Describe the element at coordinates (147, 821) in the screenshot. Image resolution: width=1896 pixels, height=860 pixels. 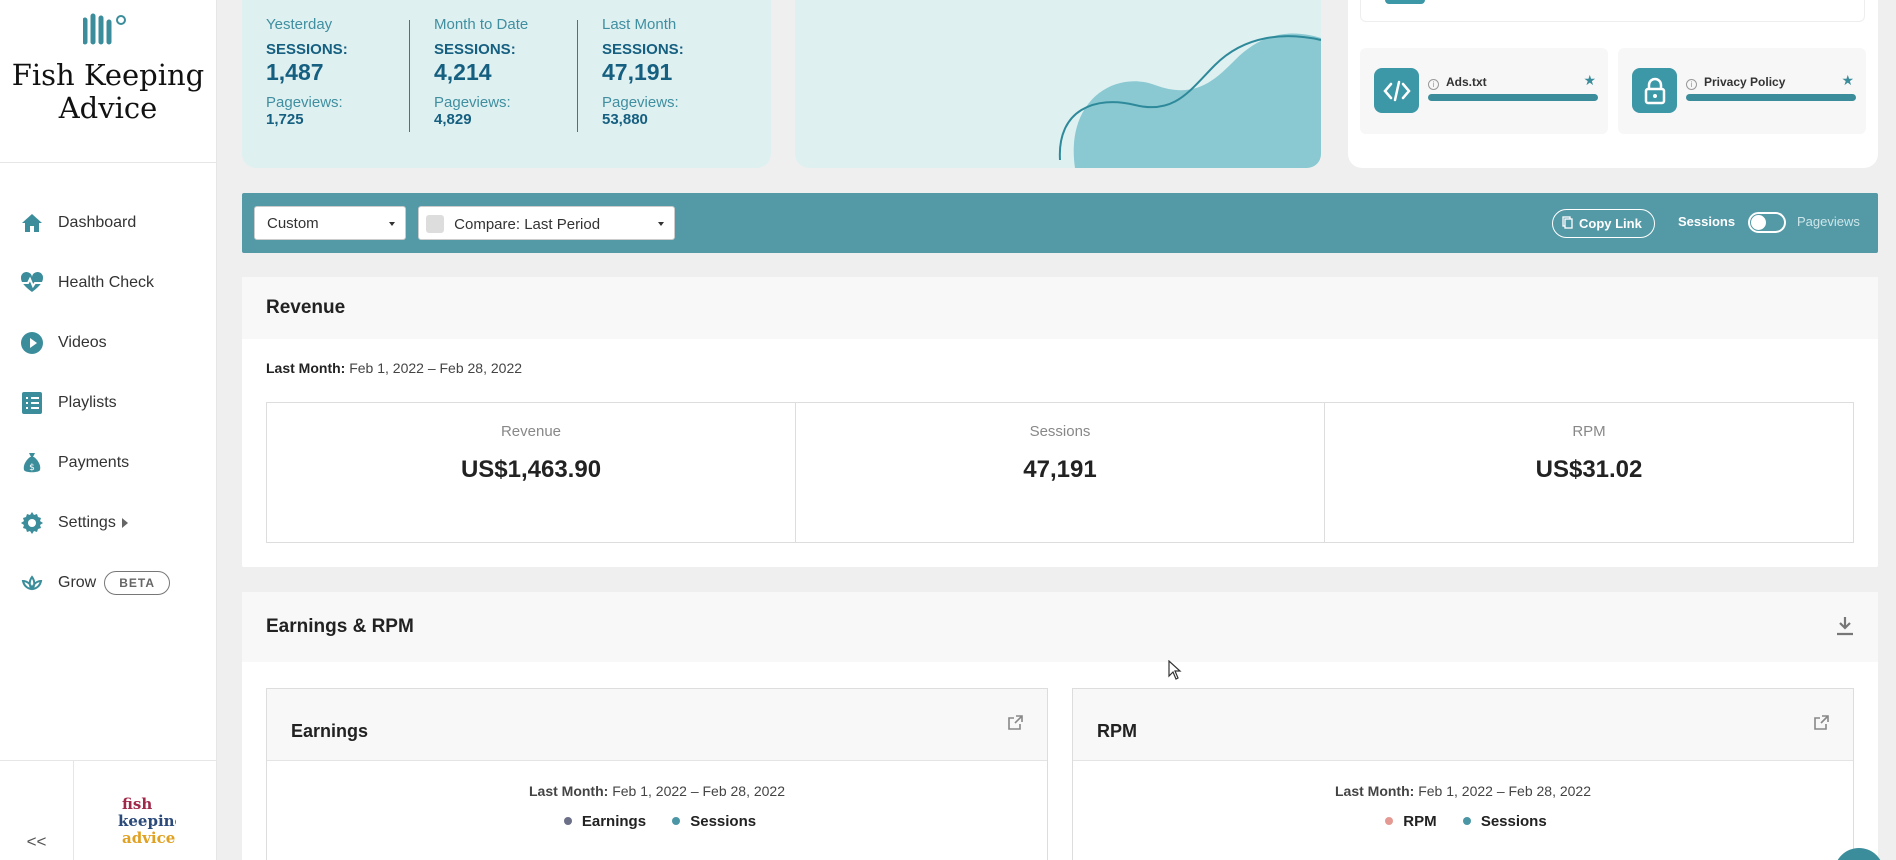
I see `site-logo-image: fish keeping advice` at that location.